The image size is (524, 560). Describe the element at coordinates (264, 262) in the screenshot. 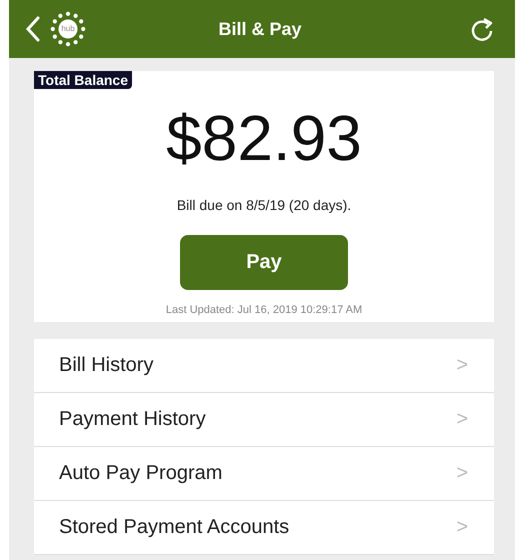

I see `pay-button: Pay` at that location.